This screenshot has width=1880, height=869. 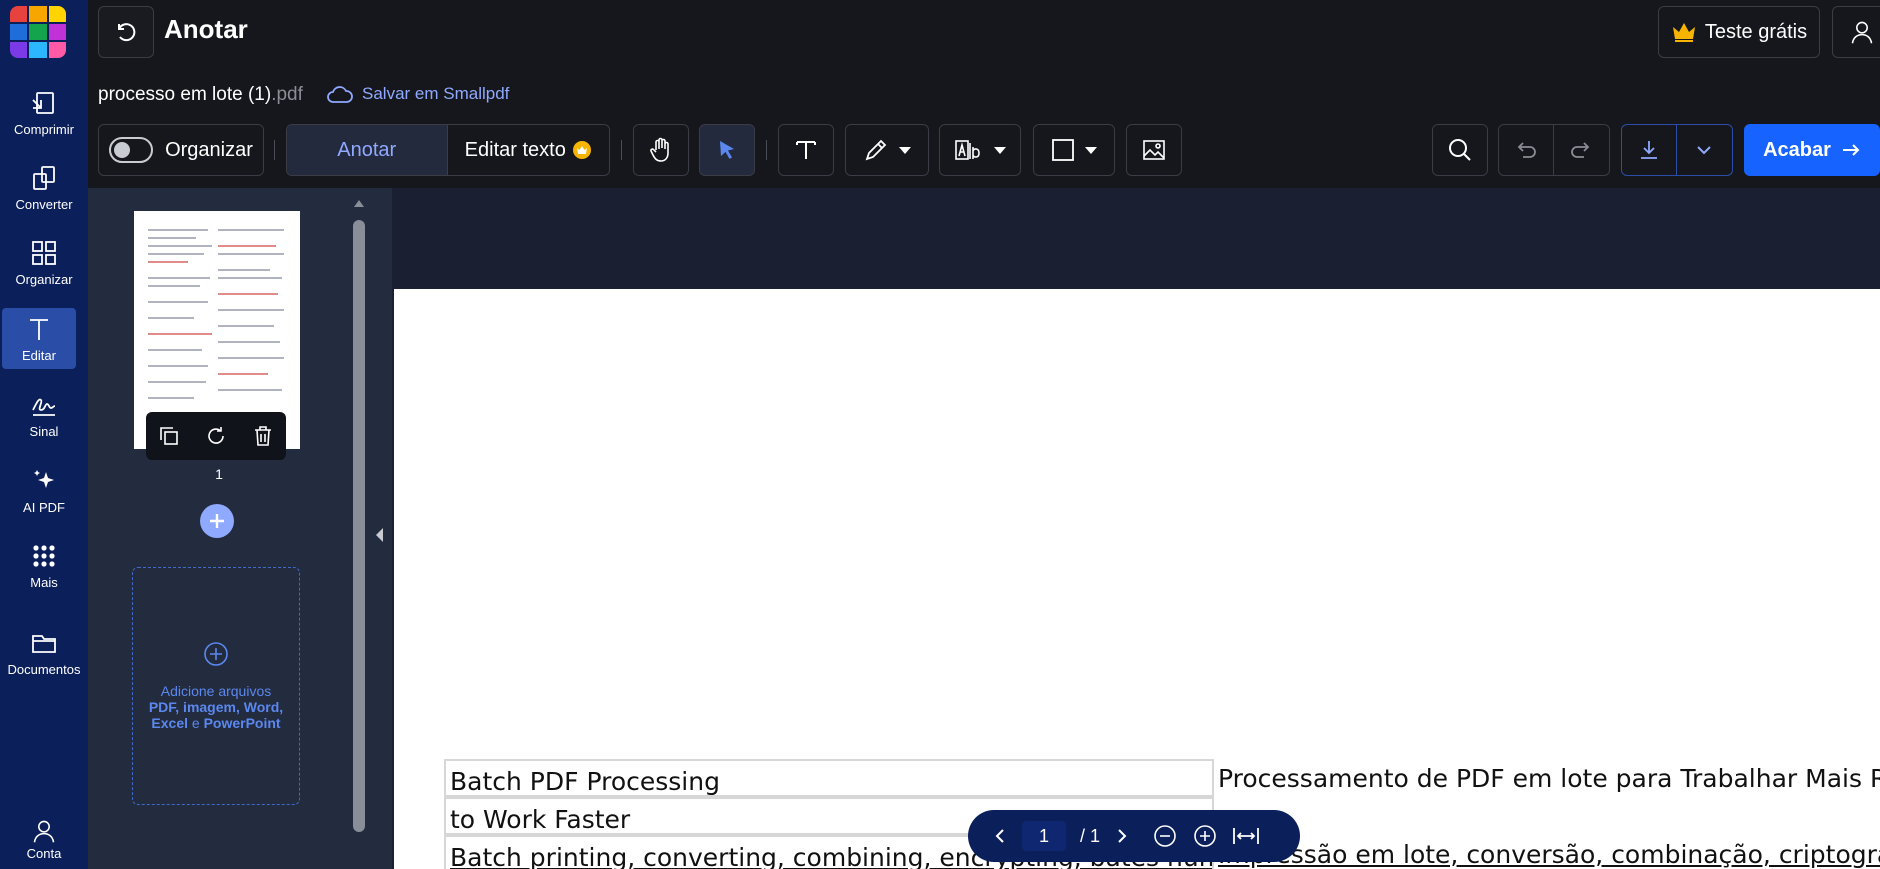 I want to click on nav-item-documents: Documentos, so click(x=44, y=652).